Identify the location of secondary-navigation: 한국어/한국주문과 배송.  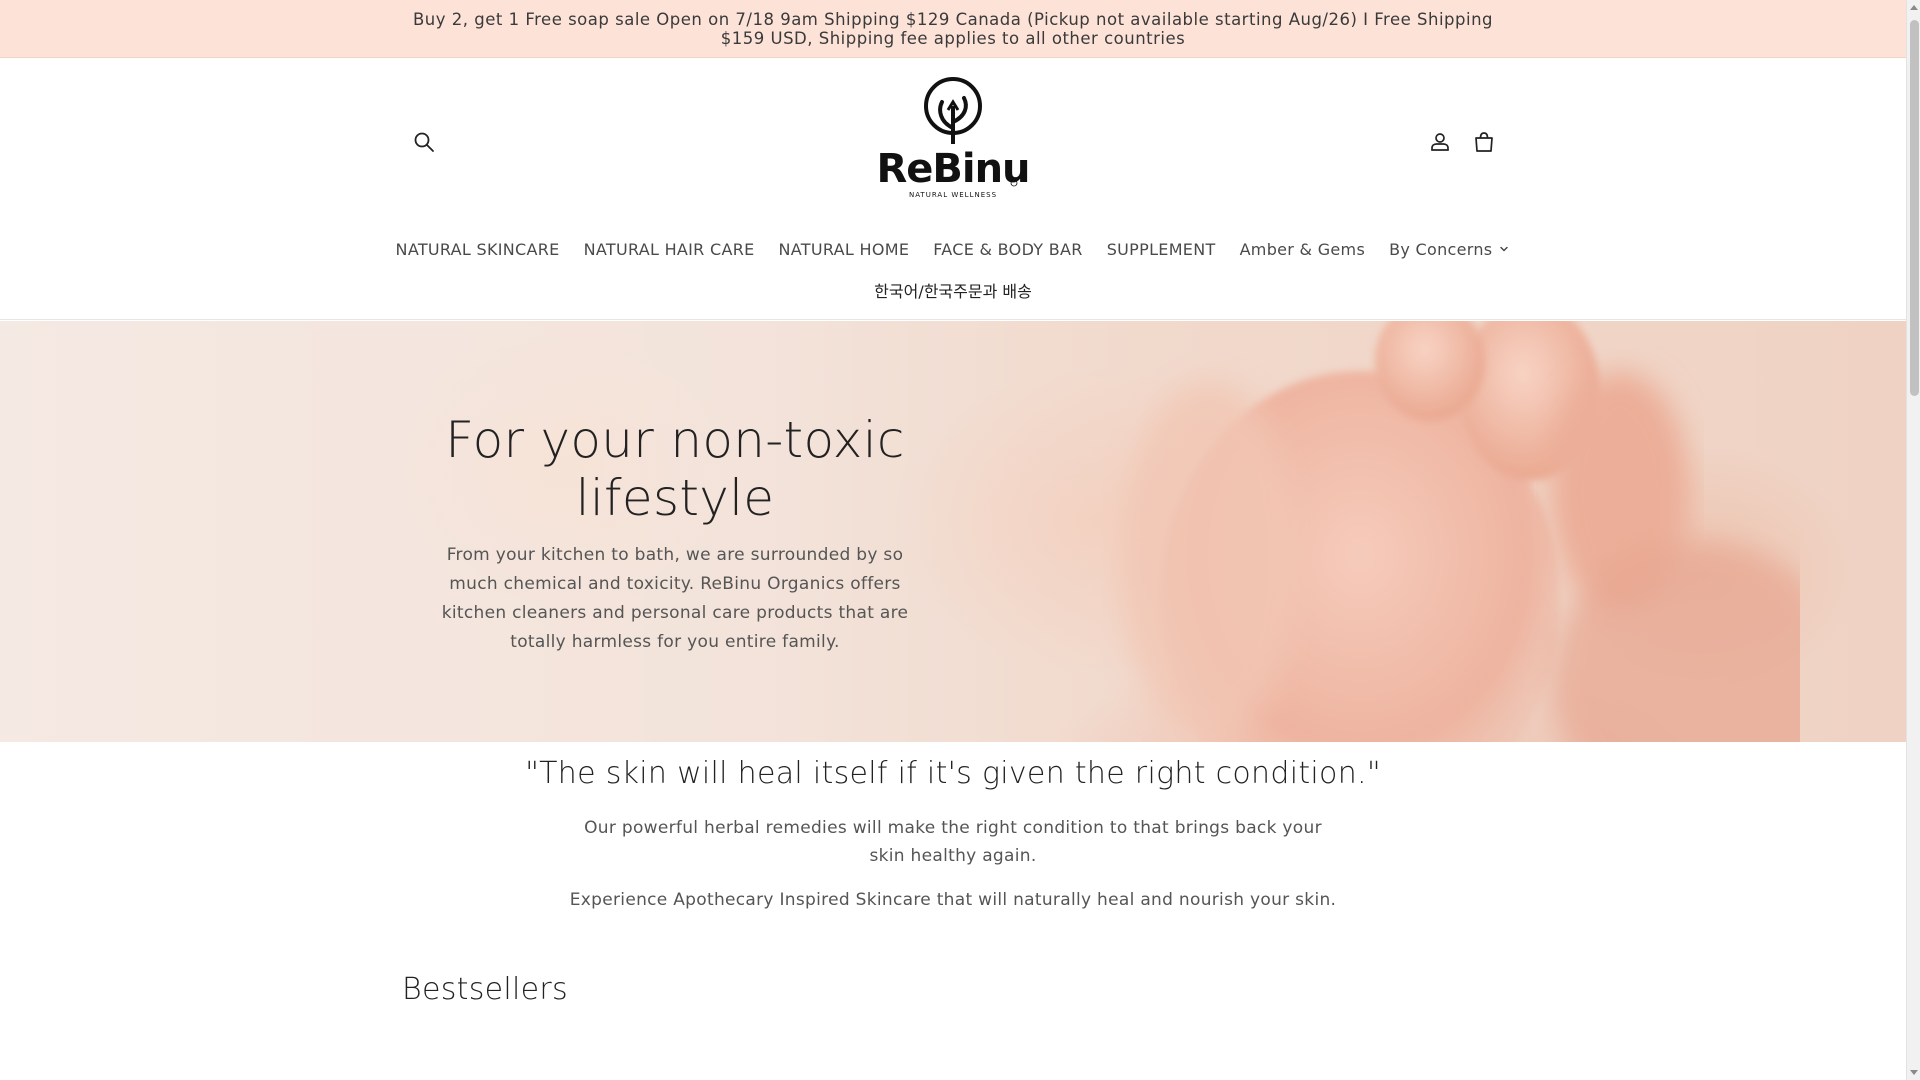
(953, 290).